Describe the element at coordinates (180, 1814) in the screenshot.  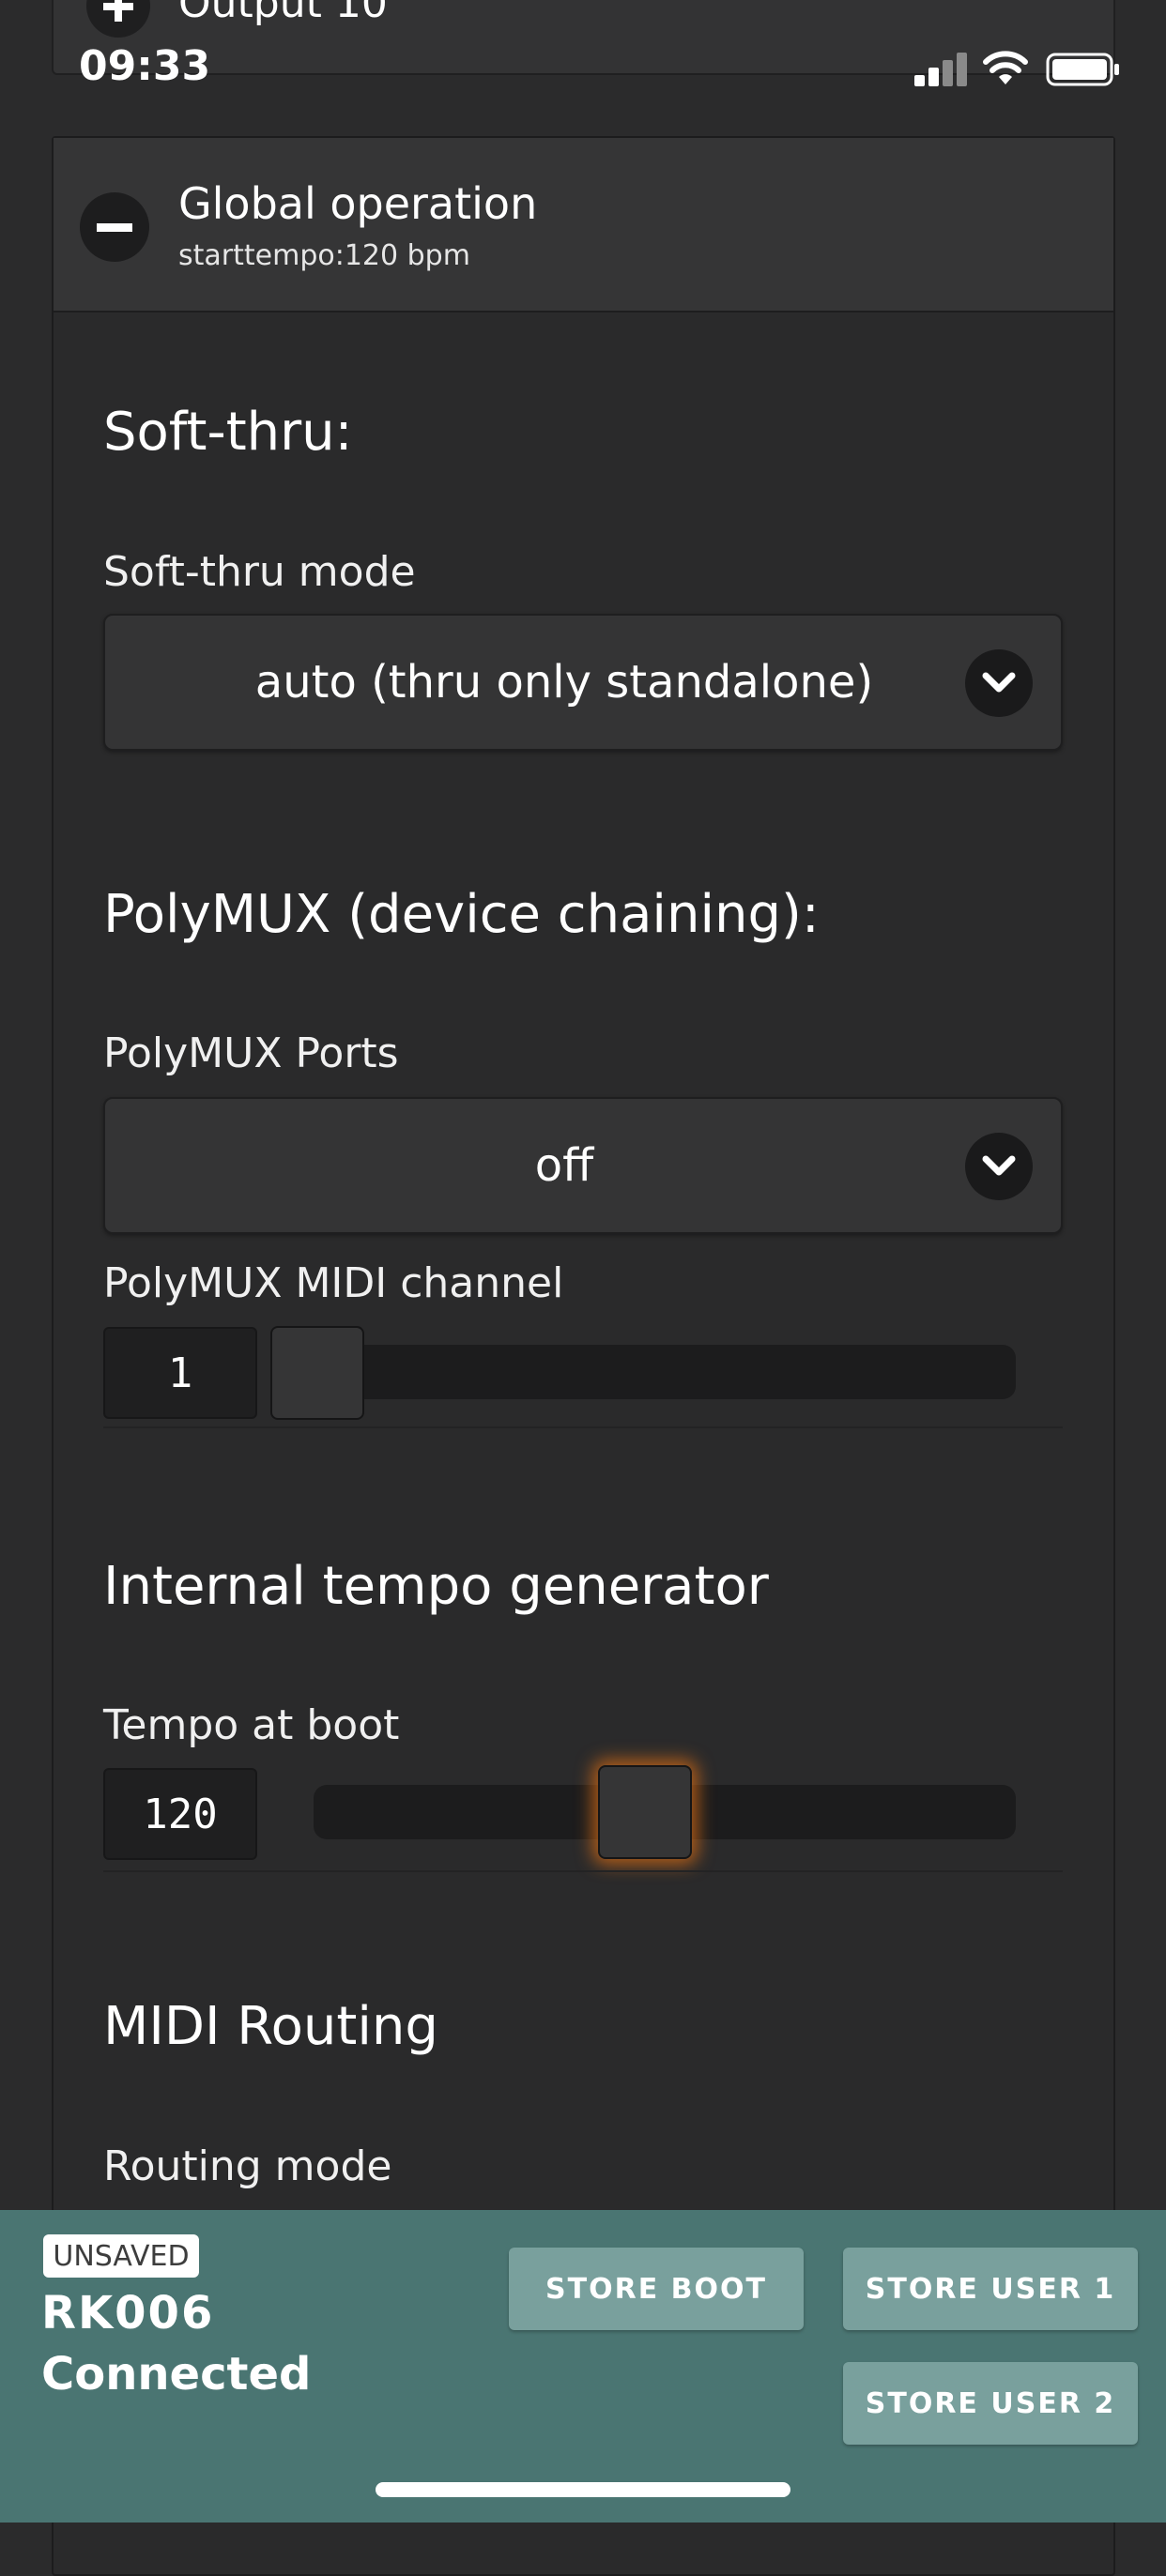
I see `tempo-at-boot-input: 120` at that location.